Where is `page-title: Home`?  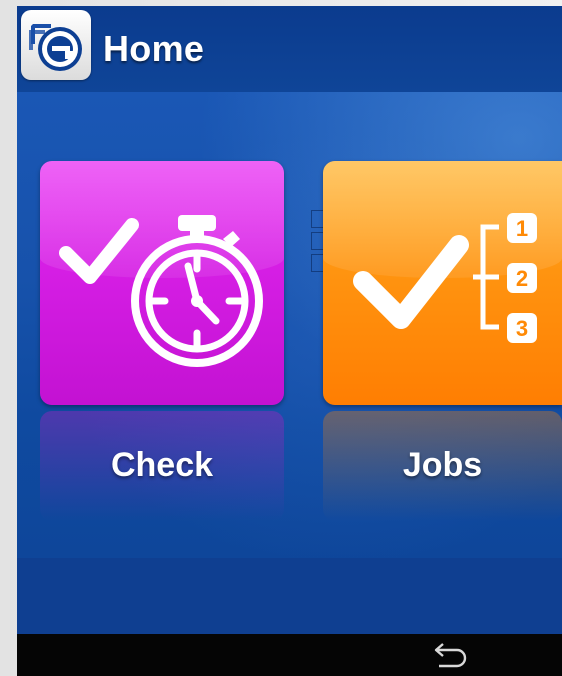
page-title: Home is located at coordinates (154, 48).